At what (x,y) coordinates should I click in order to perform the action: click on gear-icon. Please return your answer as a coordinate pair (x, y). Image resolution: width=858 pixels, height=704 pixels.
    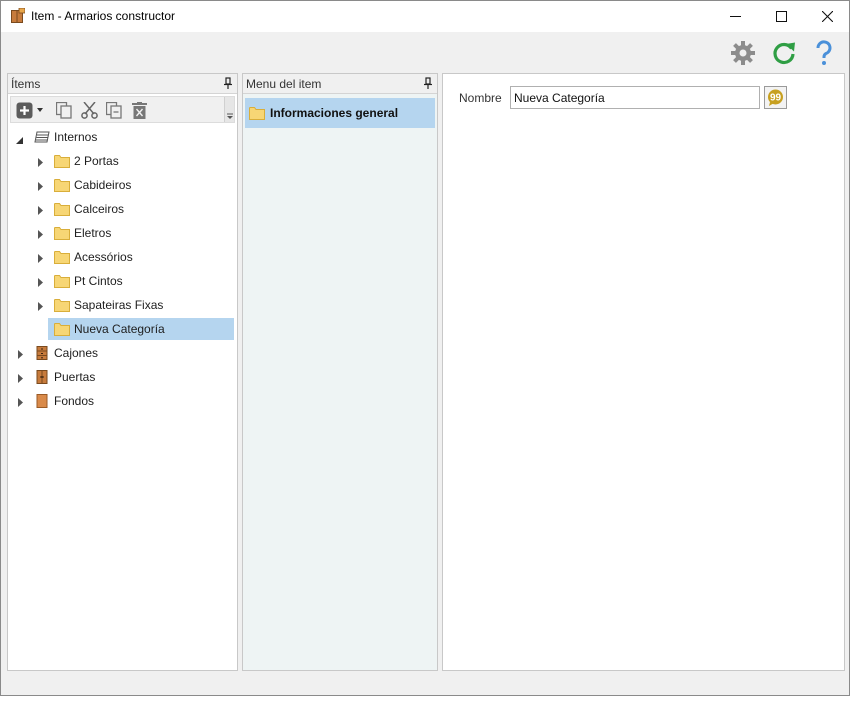
    Looking at the image, I should click on (743, 53).